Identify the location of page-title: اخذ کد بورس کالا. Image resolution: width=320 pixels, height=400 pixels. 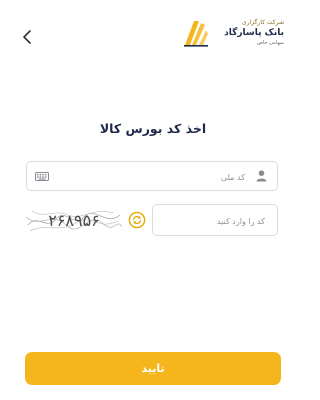
(153, 128).